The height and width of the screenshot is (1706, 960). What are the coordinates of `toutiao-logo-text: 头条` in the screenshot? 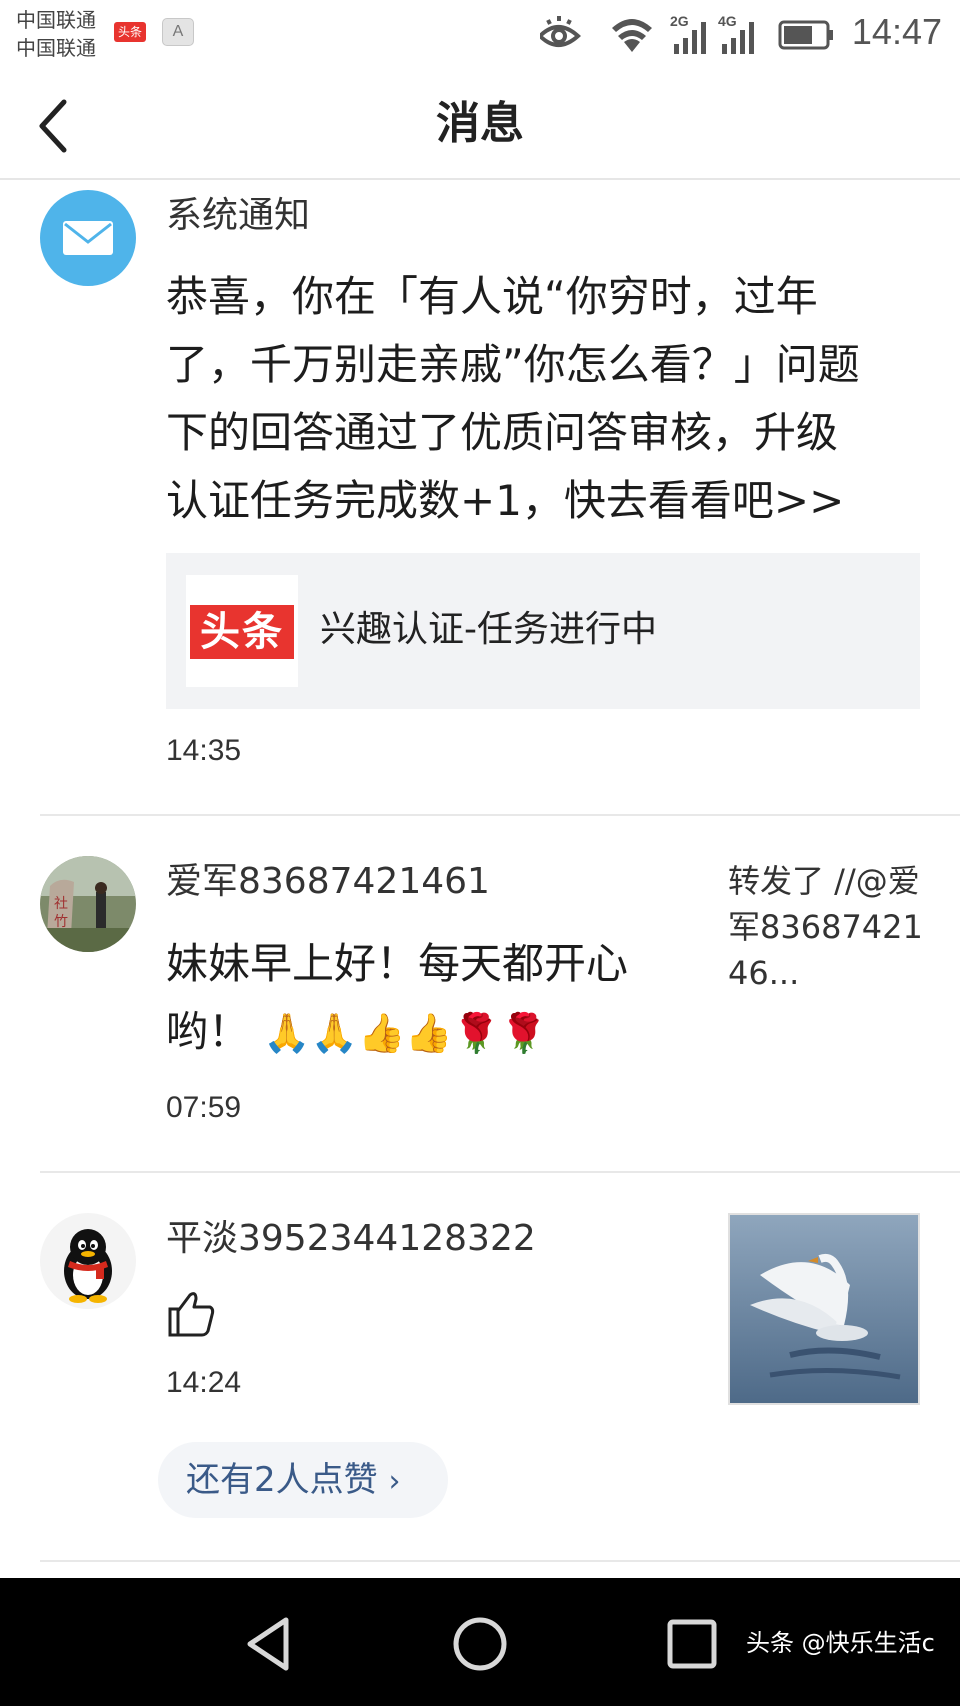 It's located at (242, 632).